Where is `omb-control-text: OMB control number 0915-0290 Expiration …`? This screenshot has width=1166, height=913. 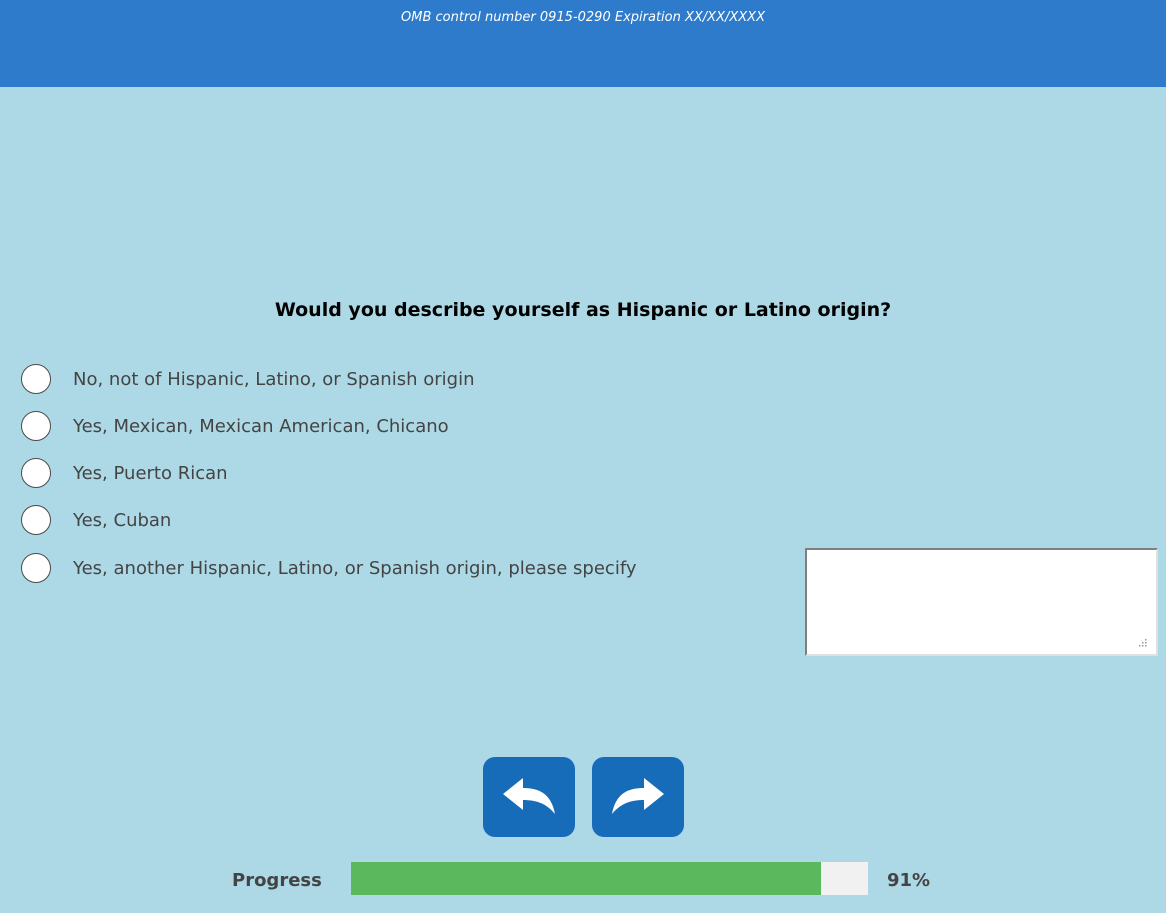
omb-control-text: OMB control number 0915-0290 Expiration … is located at coordinates (583, 17).